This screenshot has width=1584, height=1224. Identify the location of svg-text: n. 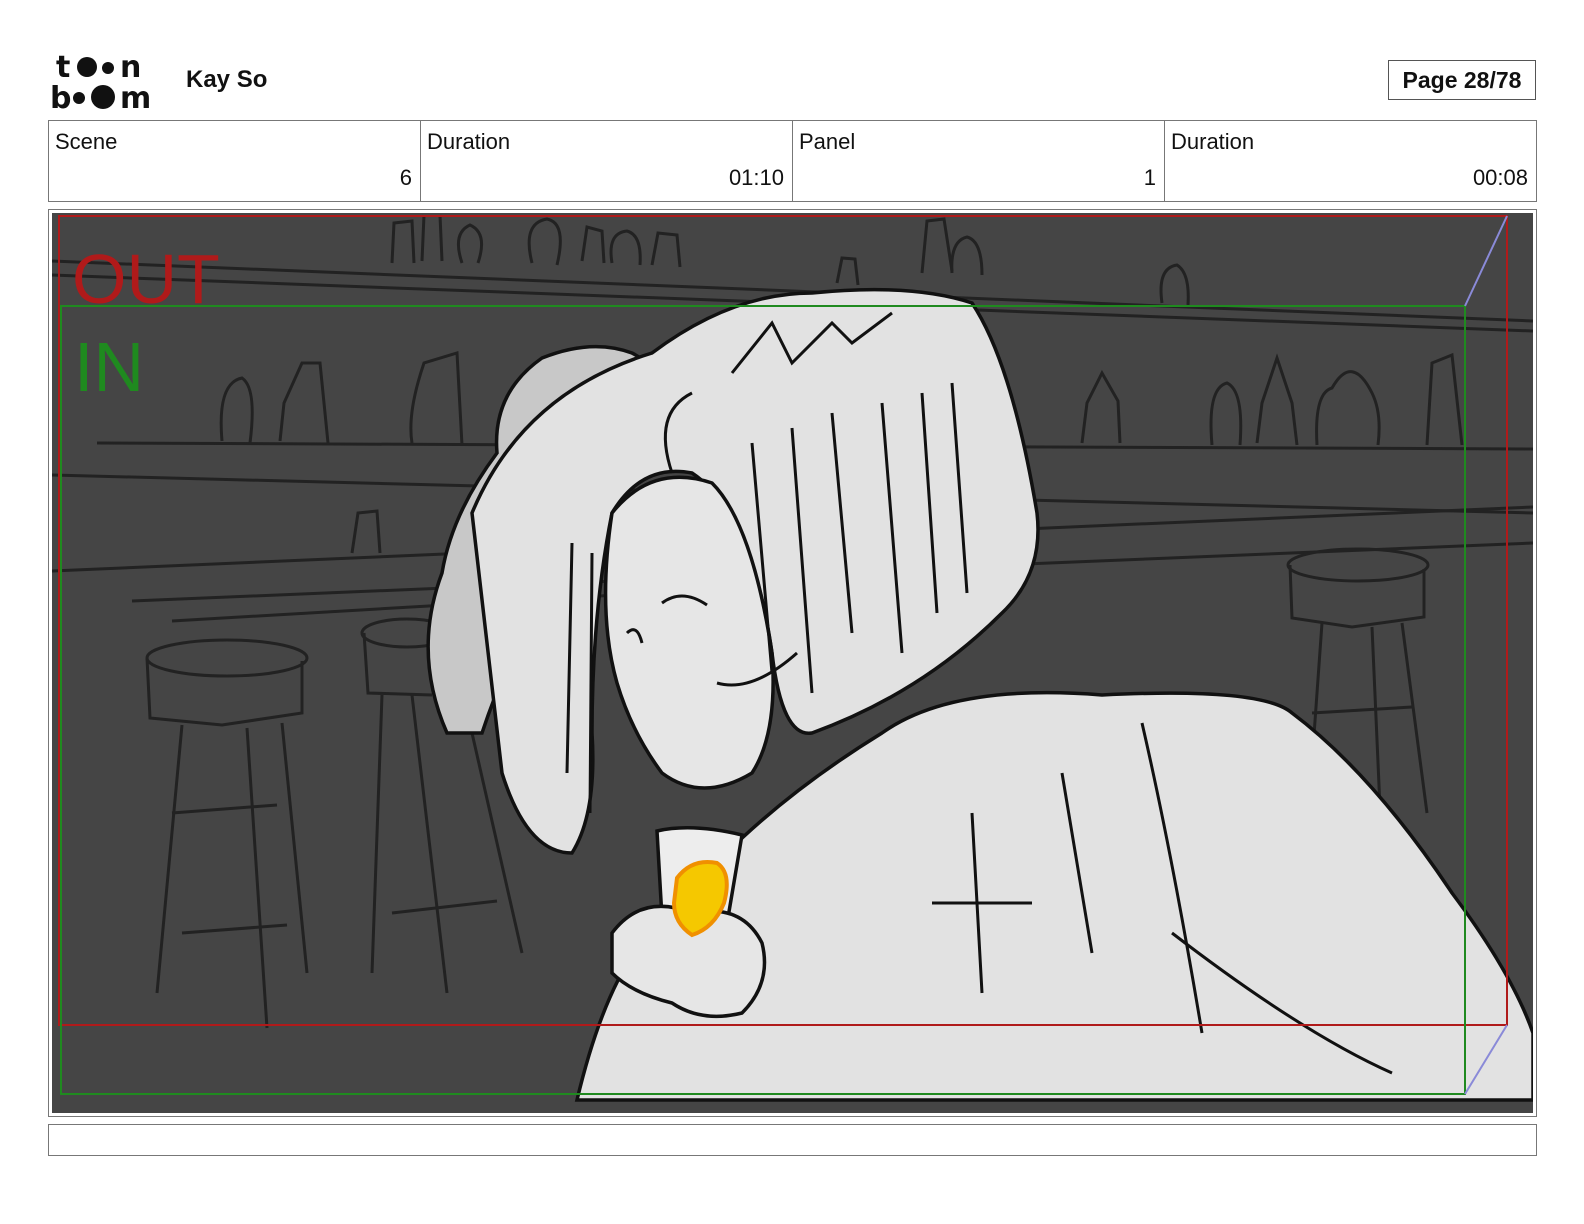
(130, 67).